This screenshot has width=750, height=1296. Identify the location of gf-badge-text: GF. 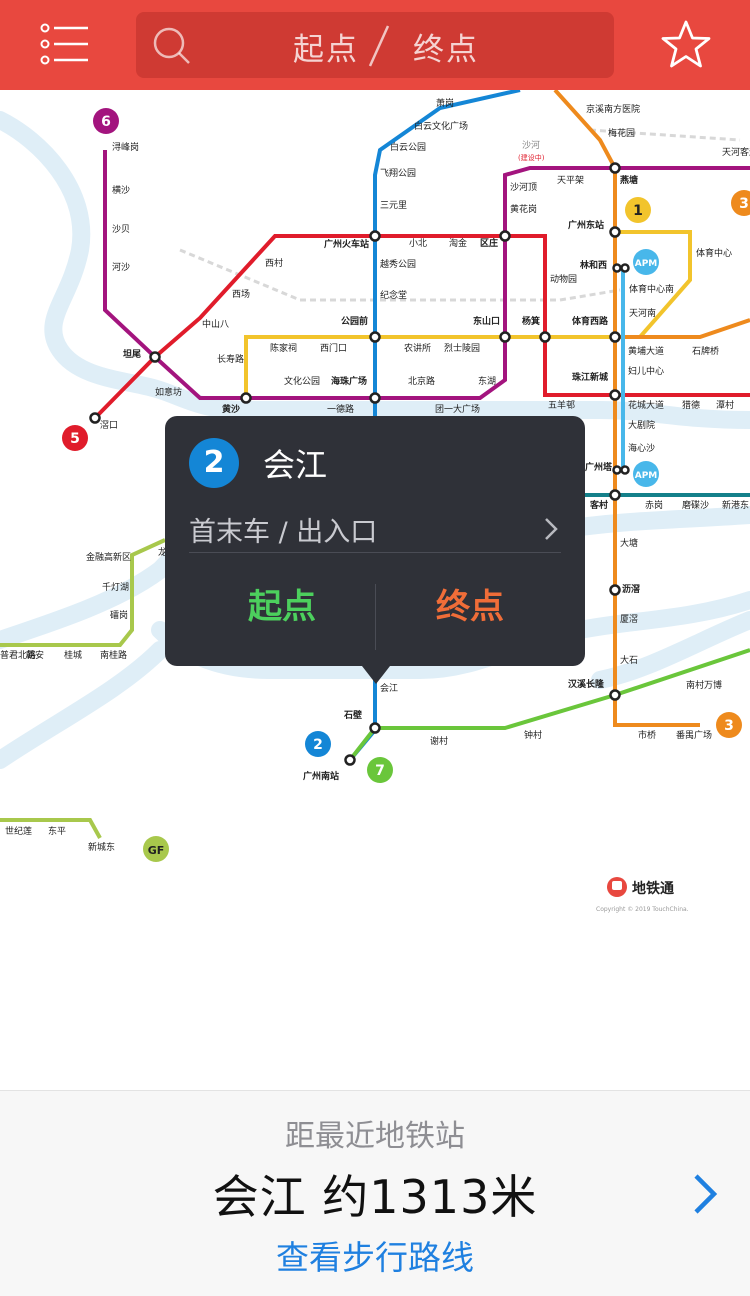
(156, 850).